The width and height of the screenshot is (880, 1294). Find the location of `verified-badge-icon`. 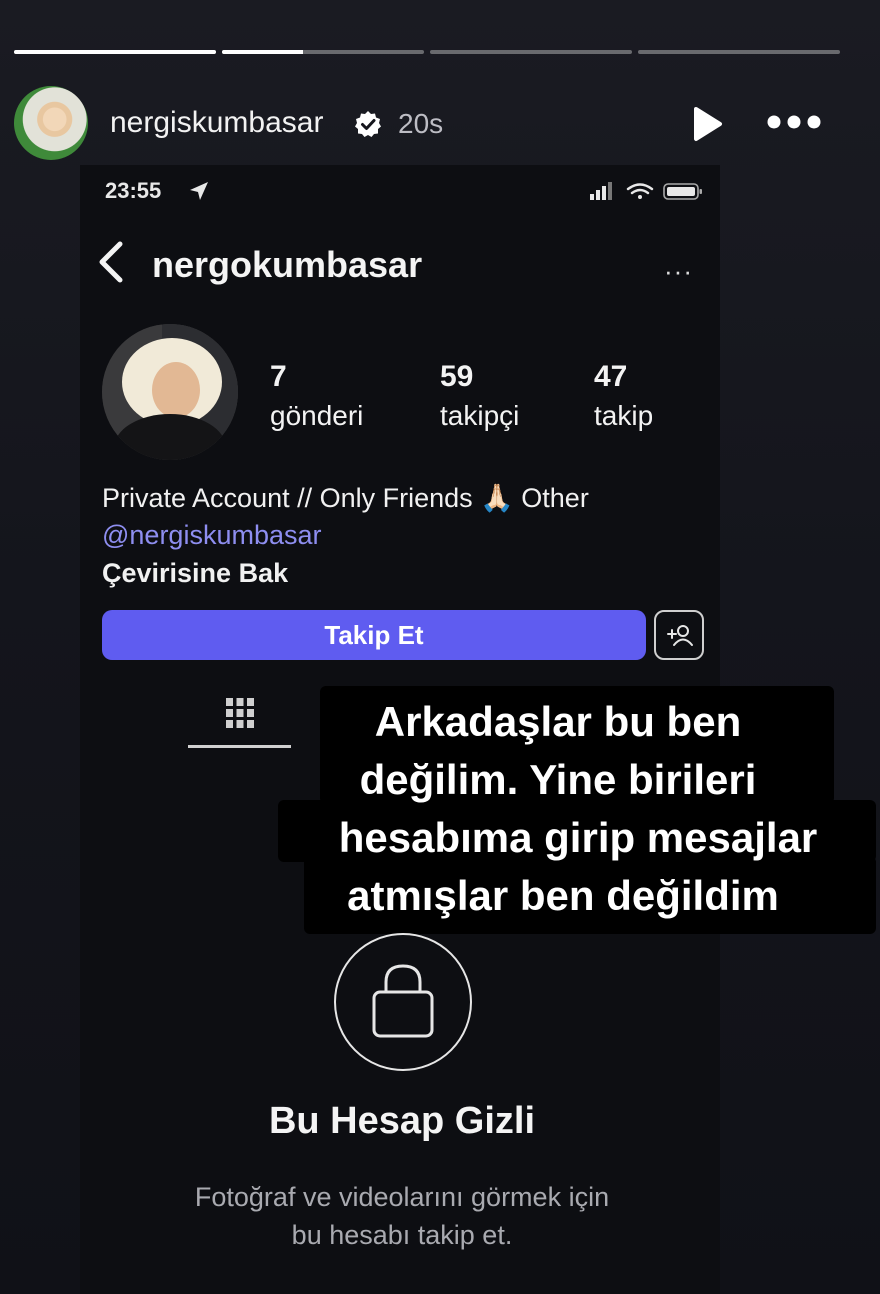

verified-badge-icon is located at coordinates (368, 124).